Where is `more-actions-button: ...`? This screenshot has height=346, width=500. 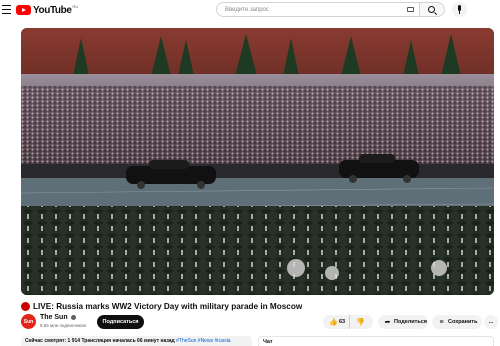
more-actions-button: ... is located at coordinates (491, 322).